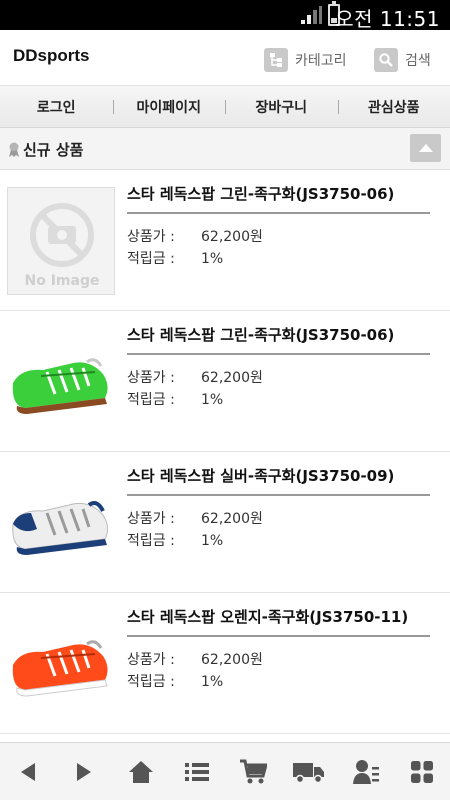 Image resolution: width=450 pixels, height=800 pixels. What do you see at coordinates (62, 281) in the screenshot?
I see `svg-text: No Image` at bounding box center [62, 281].